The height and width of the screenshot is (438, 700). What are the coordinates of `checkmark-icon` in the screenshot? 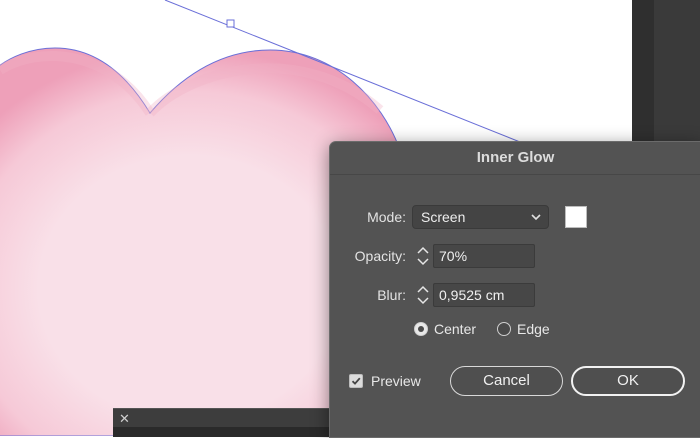 It's located at (356, 381).